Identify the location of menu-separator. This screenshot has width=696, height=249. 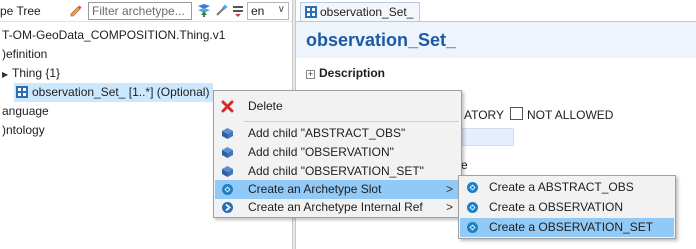
(351, 121).